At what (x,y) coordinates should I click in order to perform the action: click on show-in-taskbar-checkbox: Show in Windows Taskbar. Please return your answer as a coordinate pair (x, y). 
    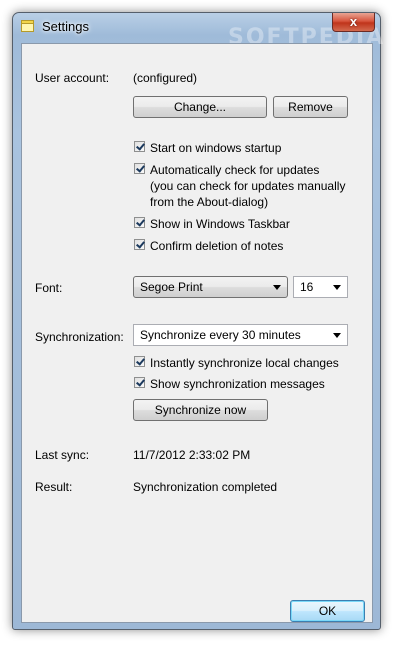
    Looking at the image, I should click on (234, 224).